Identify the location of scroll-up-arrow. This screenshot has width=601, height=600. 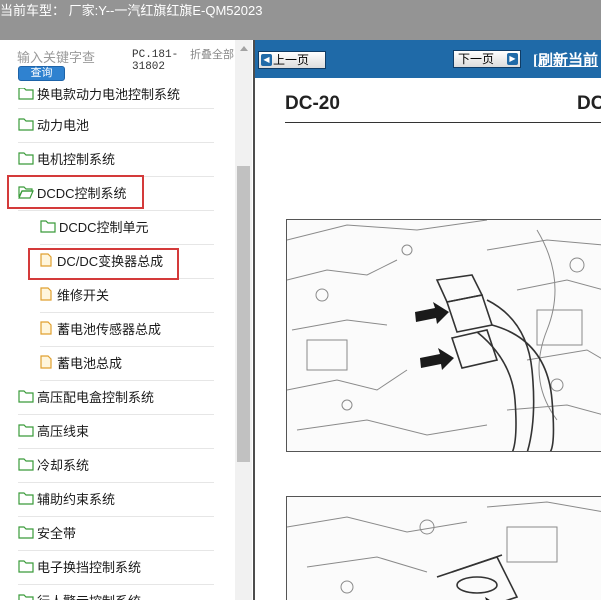
(243, 48).